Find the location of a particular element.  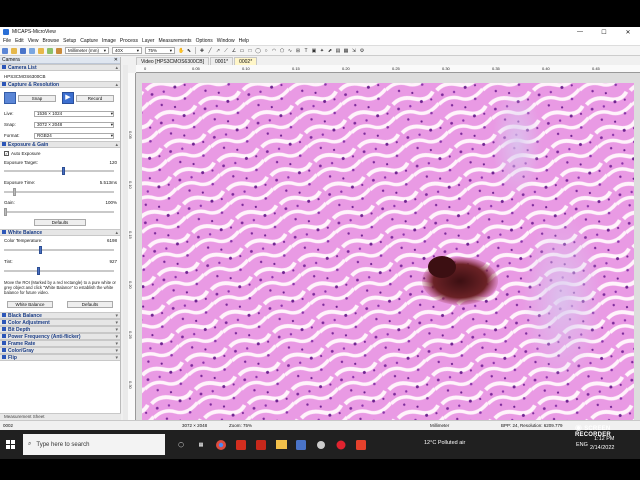

polygon-tool-icon: ⬠ is located at coordinates (282, 51).